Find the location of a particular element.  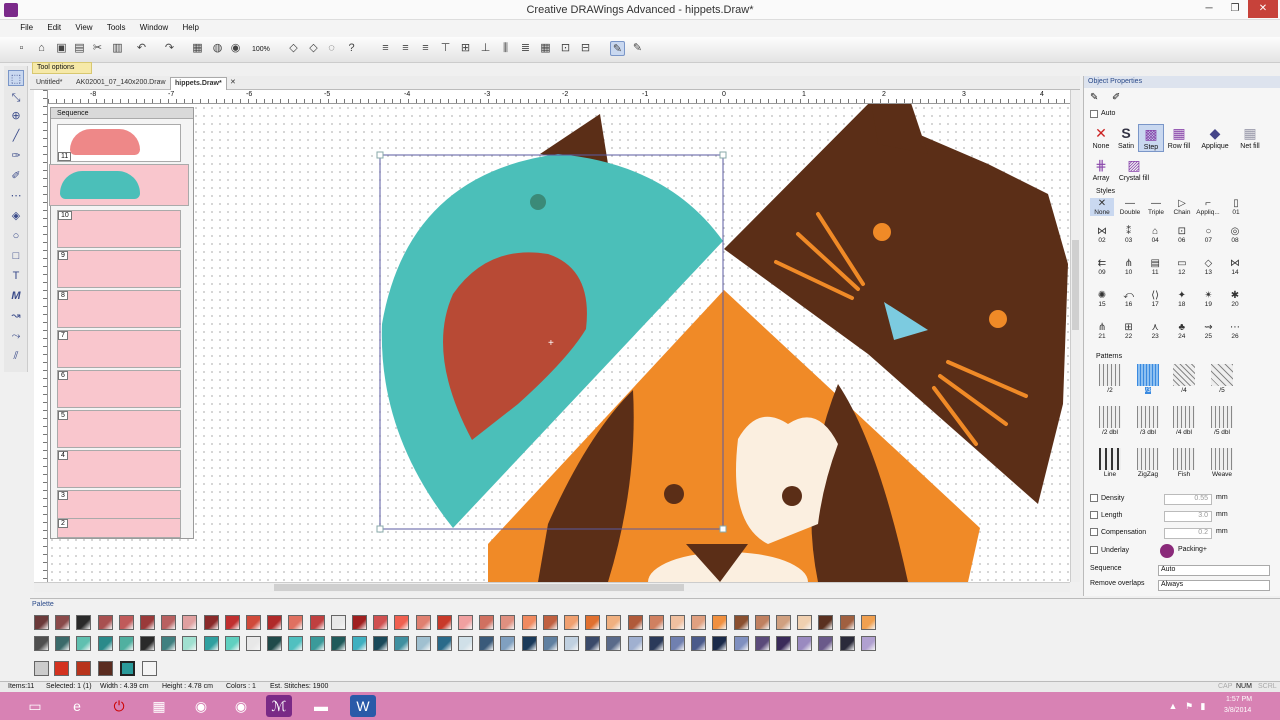

horizontal-scrollbar is located at coordinates (552, 587).